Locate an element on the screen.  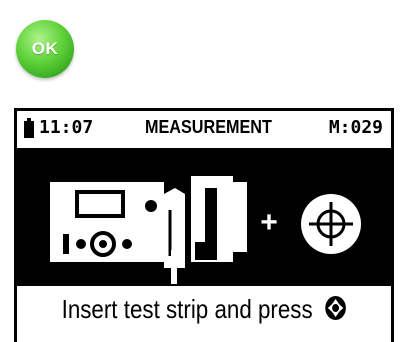
battery-icon is located at coordinates (29, 128).